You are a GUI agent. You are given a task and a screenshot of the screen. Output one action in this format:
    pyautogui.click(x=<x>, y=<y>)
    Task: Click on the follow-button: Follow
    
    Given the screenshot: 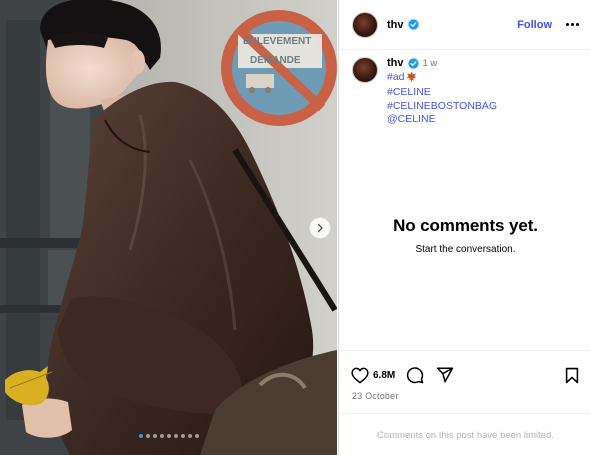 What is the action you would take?
    pyautogui.click(x=534, y=25)
    